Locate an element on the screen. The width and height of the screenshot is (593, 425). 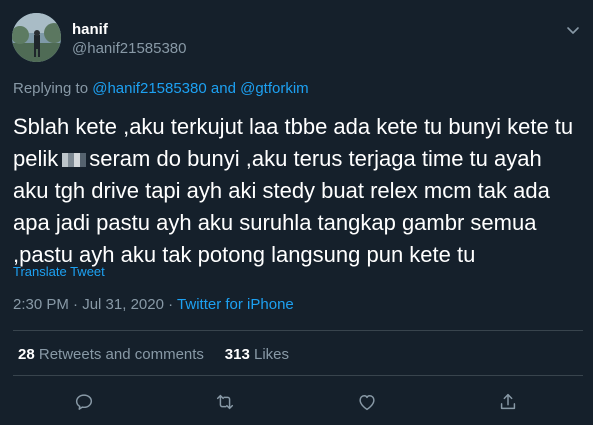
share-button is located at coordinates (508, 402).